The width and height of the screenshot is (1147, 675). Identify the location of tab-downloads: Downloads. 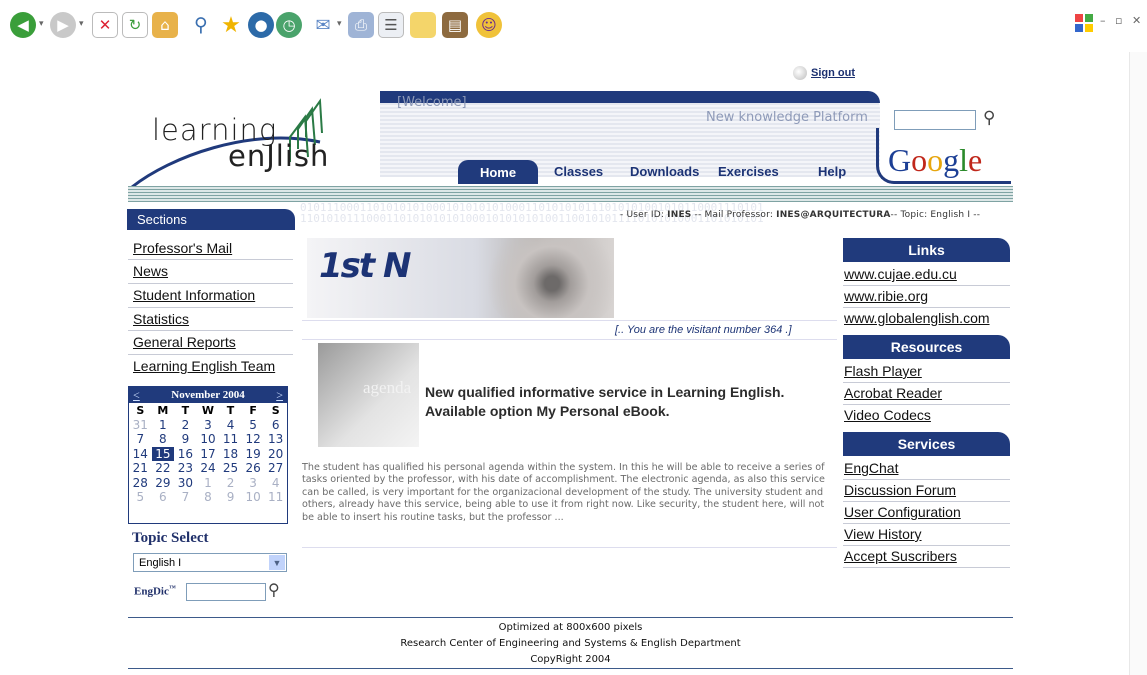
(664, 174).